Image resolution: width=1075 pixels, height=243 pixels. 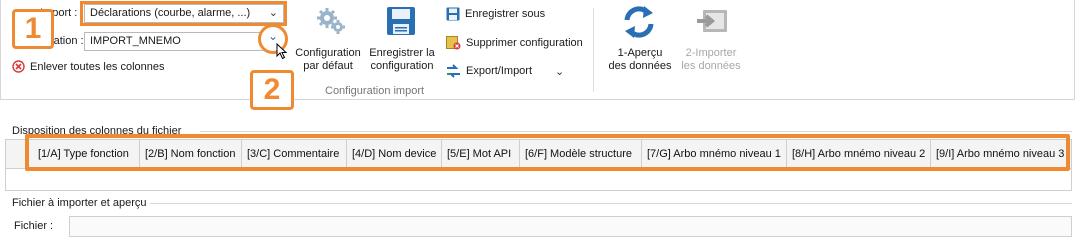 What do you see at coordinates (18, 66) in the screenshot?
I see `remove-icon` at bounding box center [18, 66].